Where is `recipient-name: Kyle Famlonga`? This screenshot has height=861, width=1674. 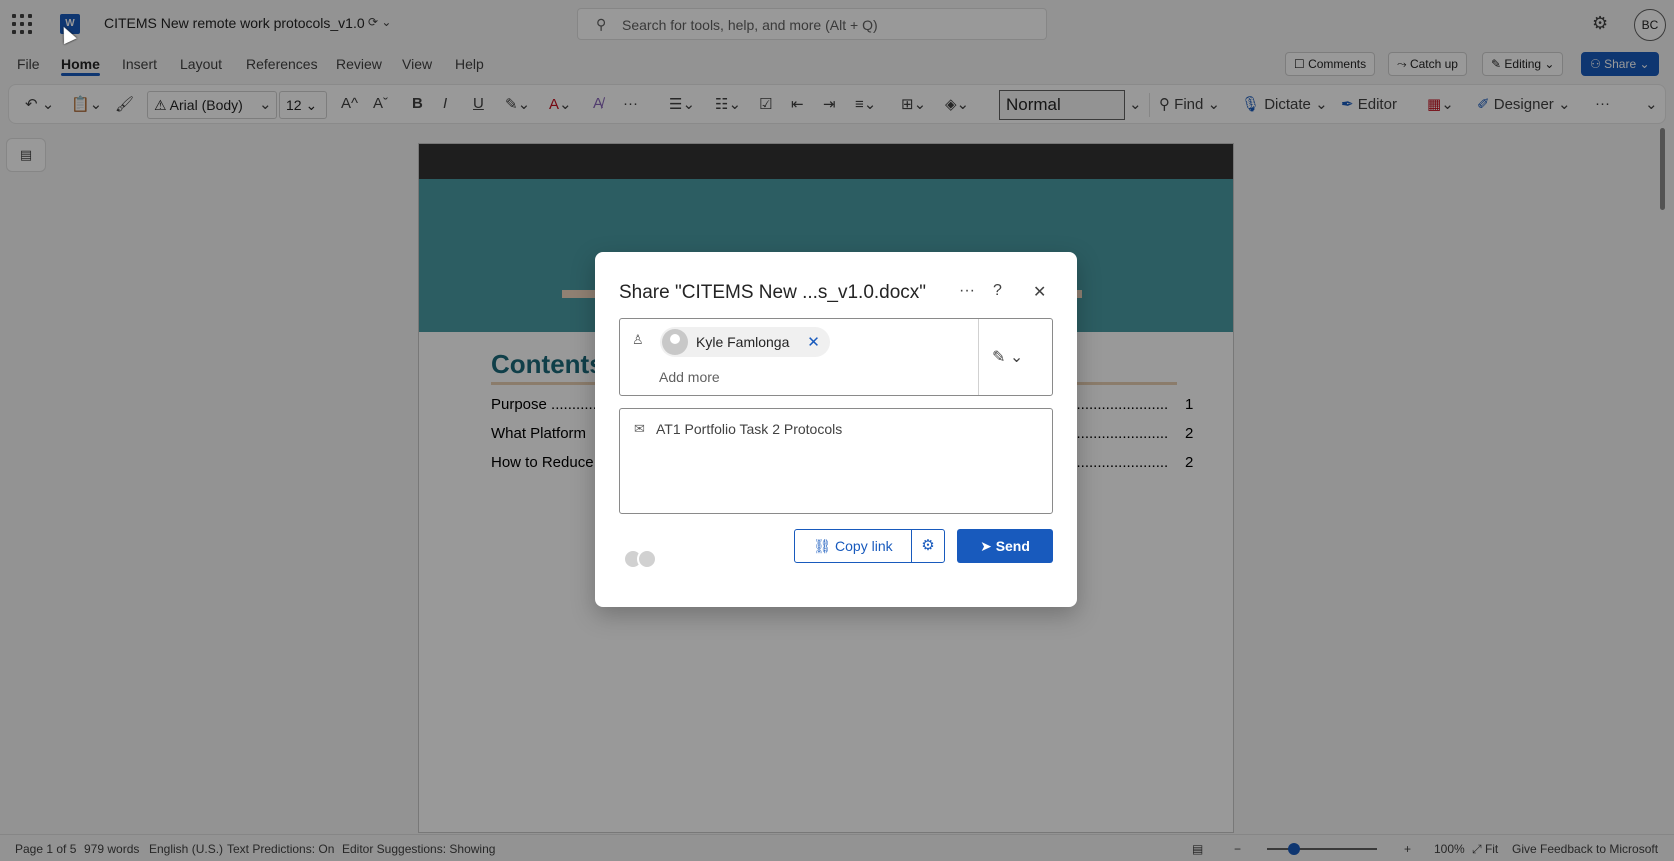
recipient-name: Kyle Famlonga is located at coordinates (743, 342).